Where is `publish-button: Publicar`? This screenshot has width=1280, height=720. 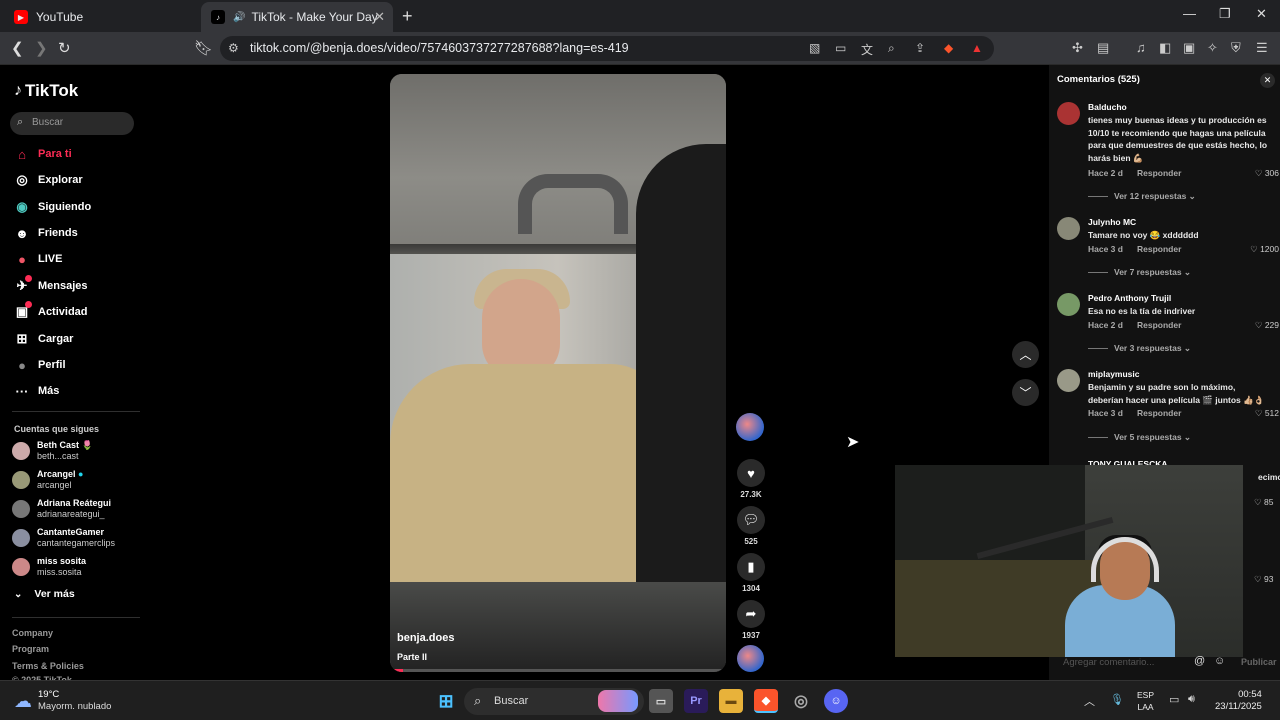 publish-button: Publicar is located at coordinates (1259, 662).